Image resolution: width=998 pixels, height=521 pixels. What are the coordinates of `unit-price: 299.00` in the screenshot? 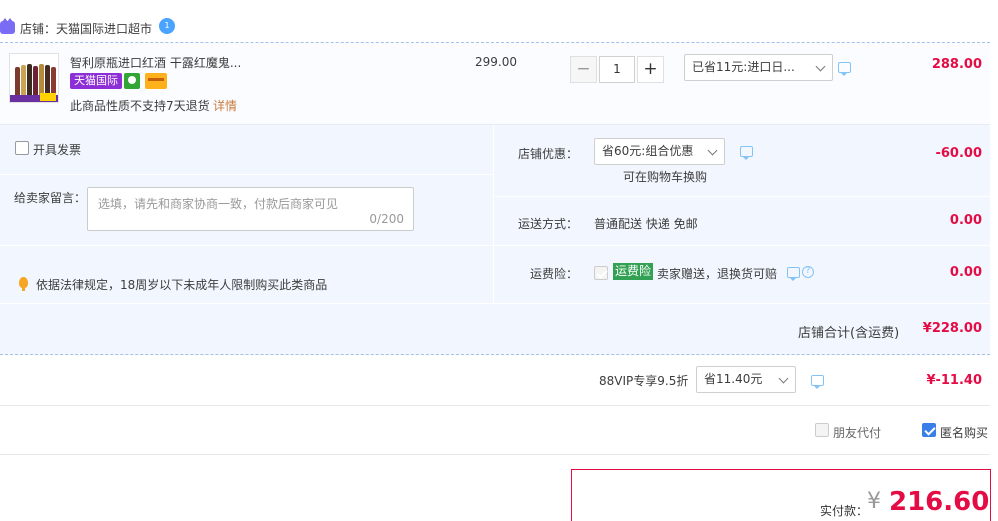 It's located at (496, 62).